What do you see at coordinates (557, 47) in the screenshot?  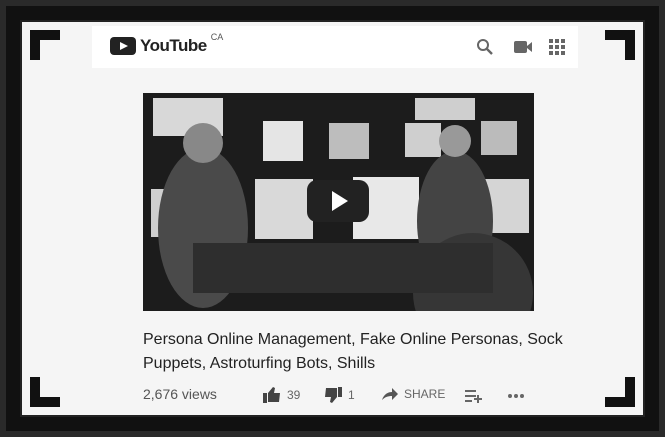 I see `apps-grid-icon` at bounding box center [557, 47].